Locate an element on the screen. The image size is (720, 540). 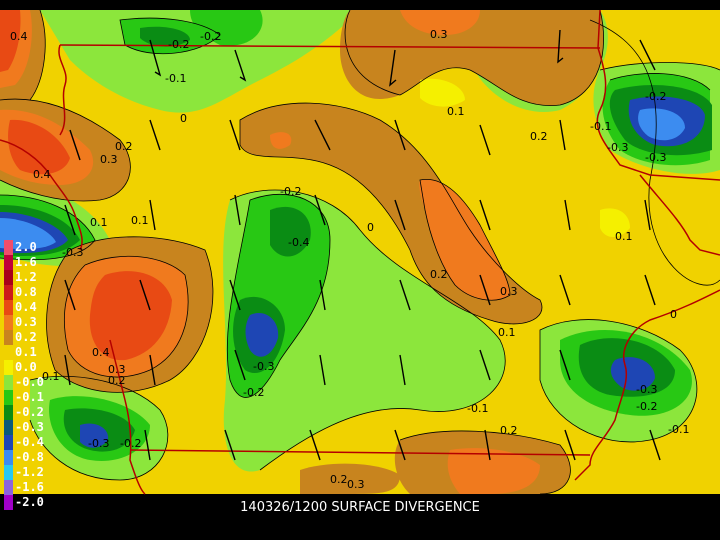
legend-entry: 2.0 is located at coordinates (30, 247).